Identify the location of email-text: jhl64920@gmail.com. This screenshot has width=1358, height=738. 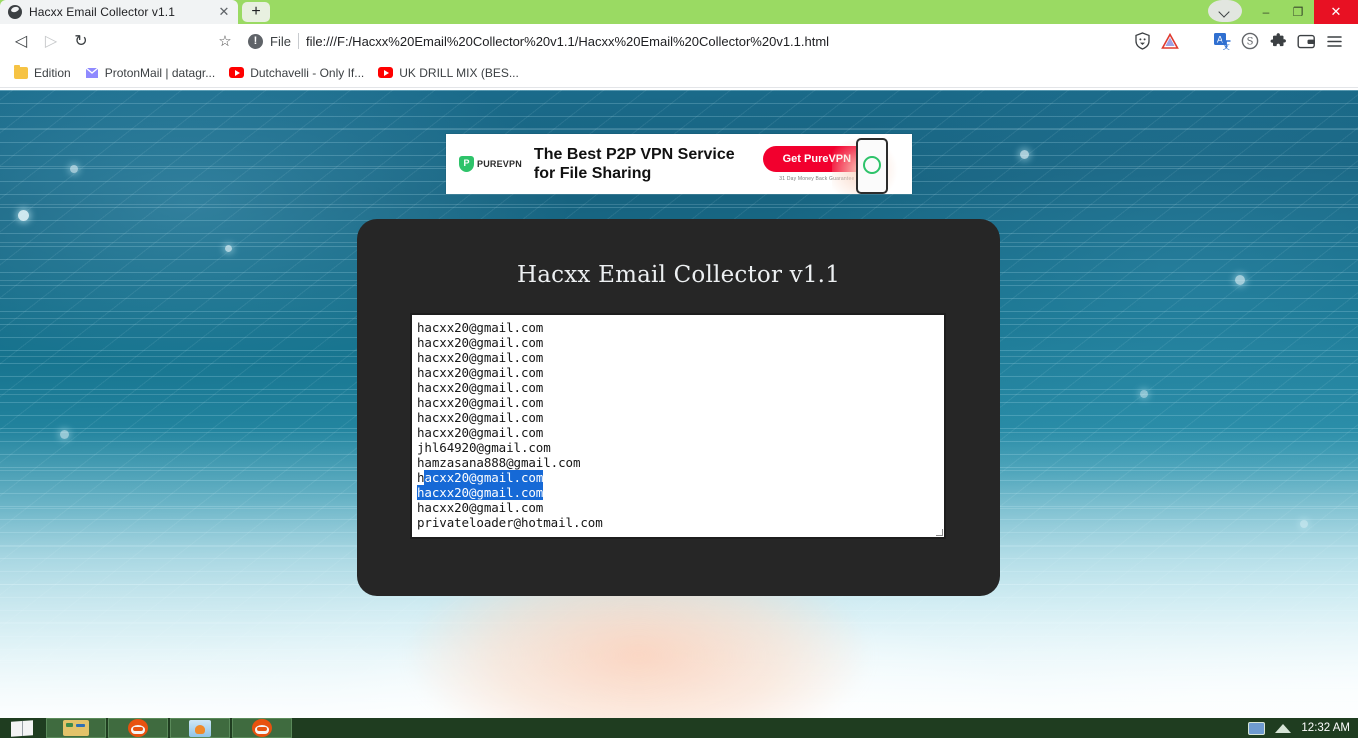
(484, 447).